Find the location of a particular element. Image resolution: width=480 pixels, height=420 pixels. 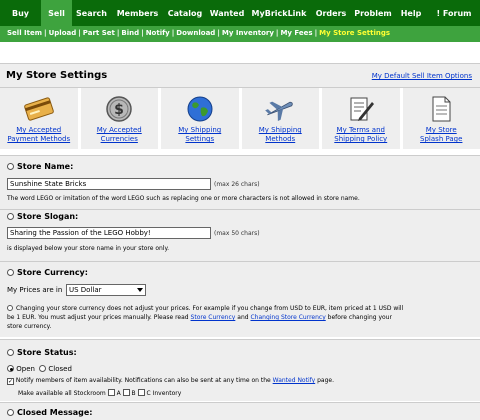

nav-orders: Orders is located at coordinates (331, 13).